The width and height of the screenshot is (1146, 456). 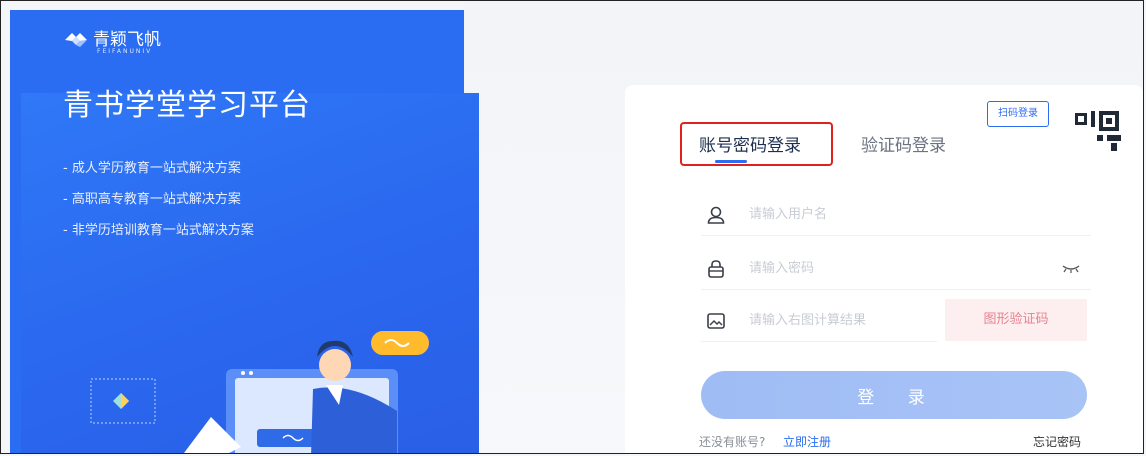 I want to click on user-icon, so click(x=716, y=215).